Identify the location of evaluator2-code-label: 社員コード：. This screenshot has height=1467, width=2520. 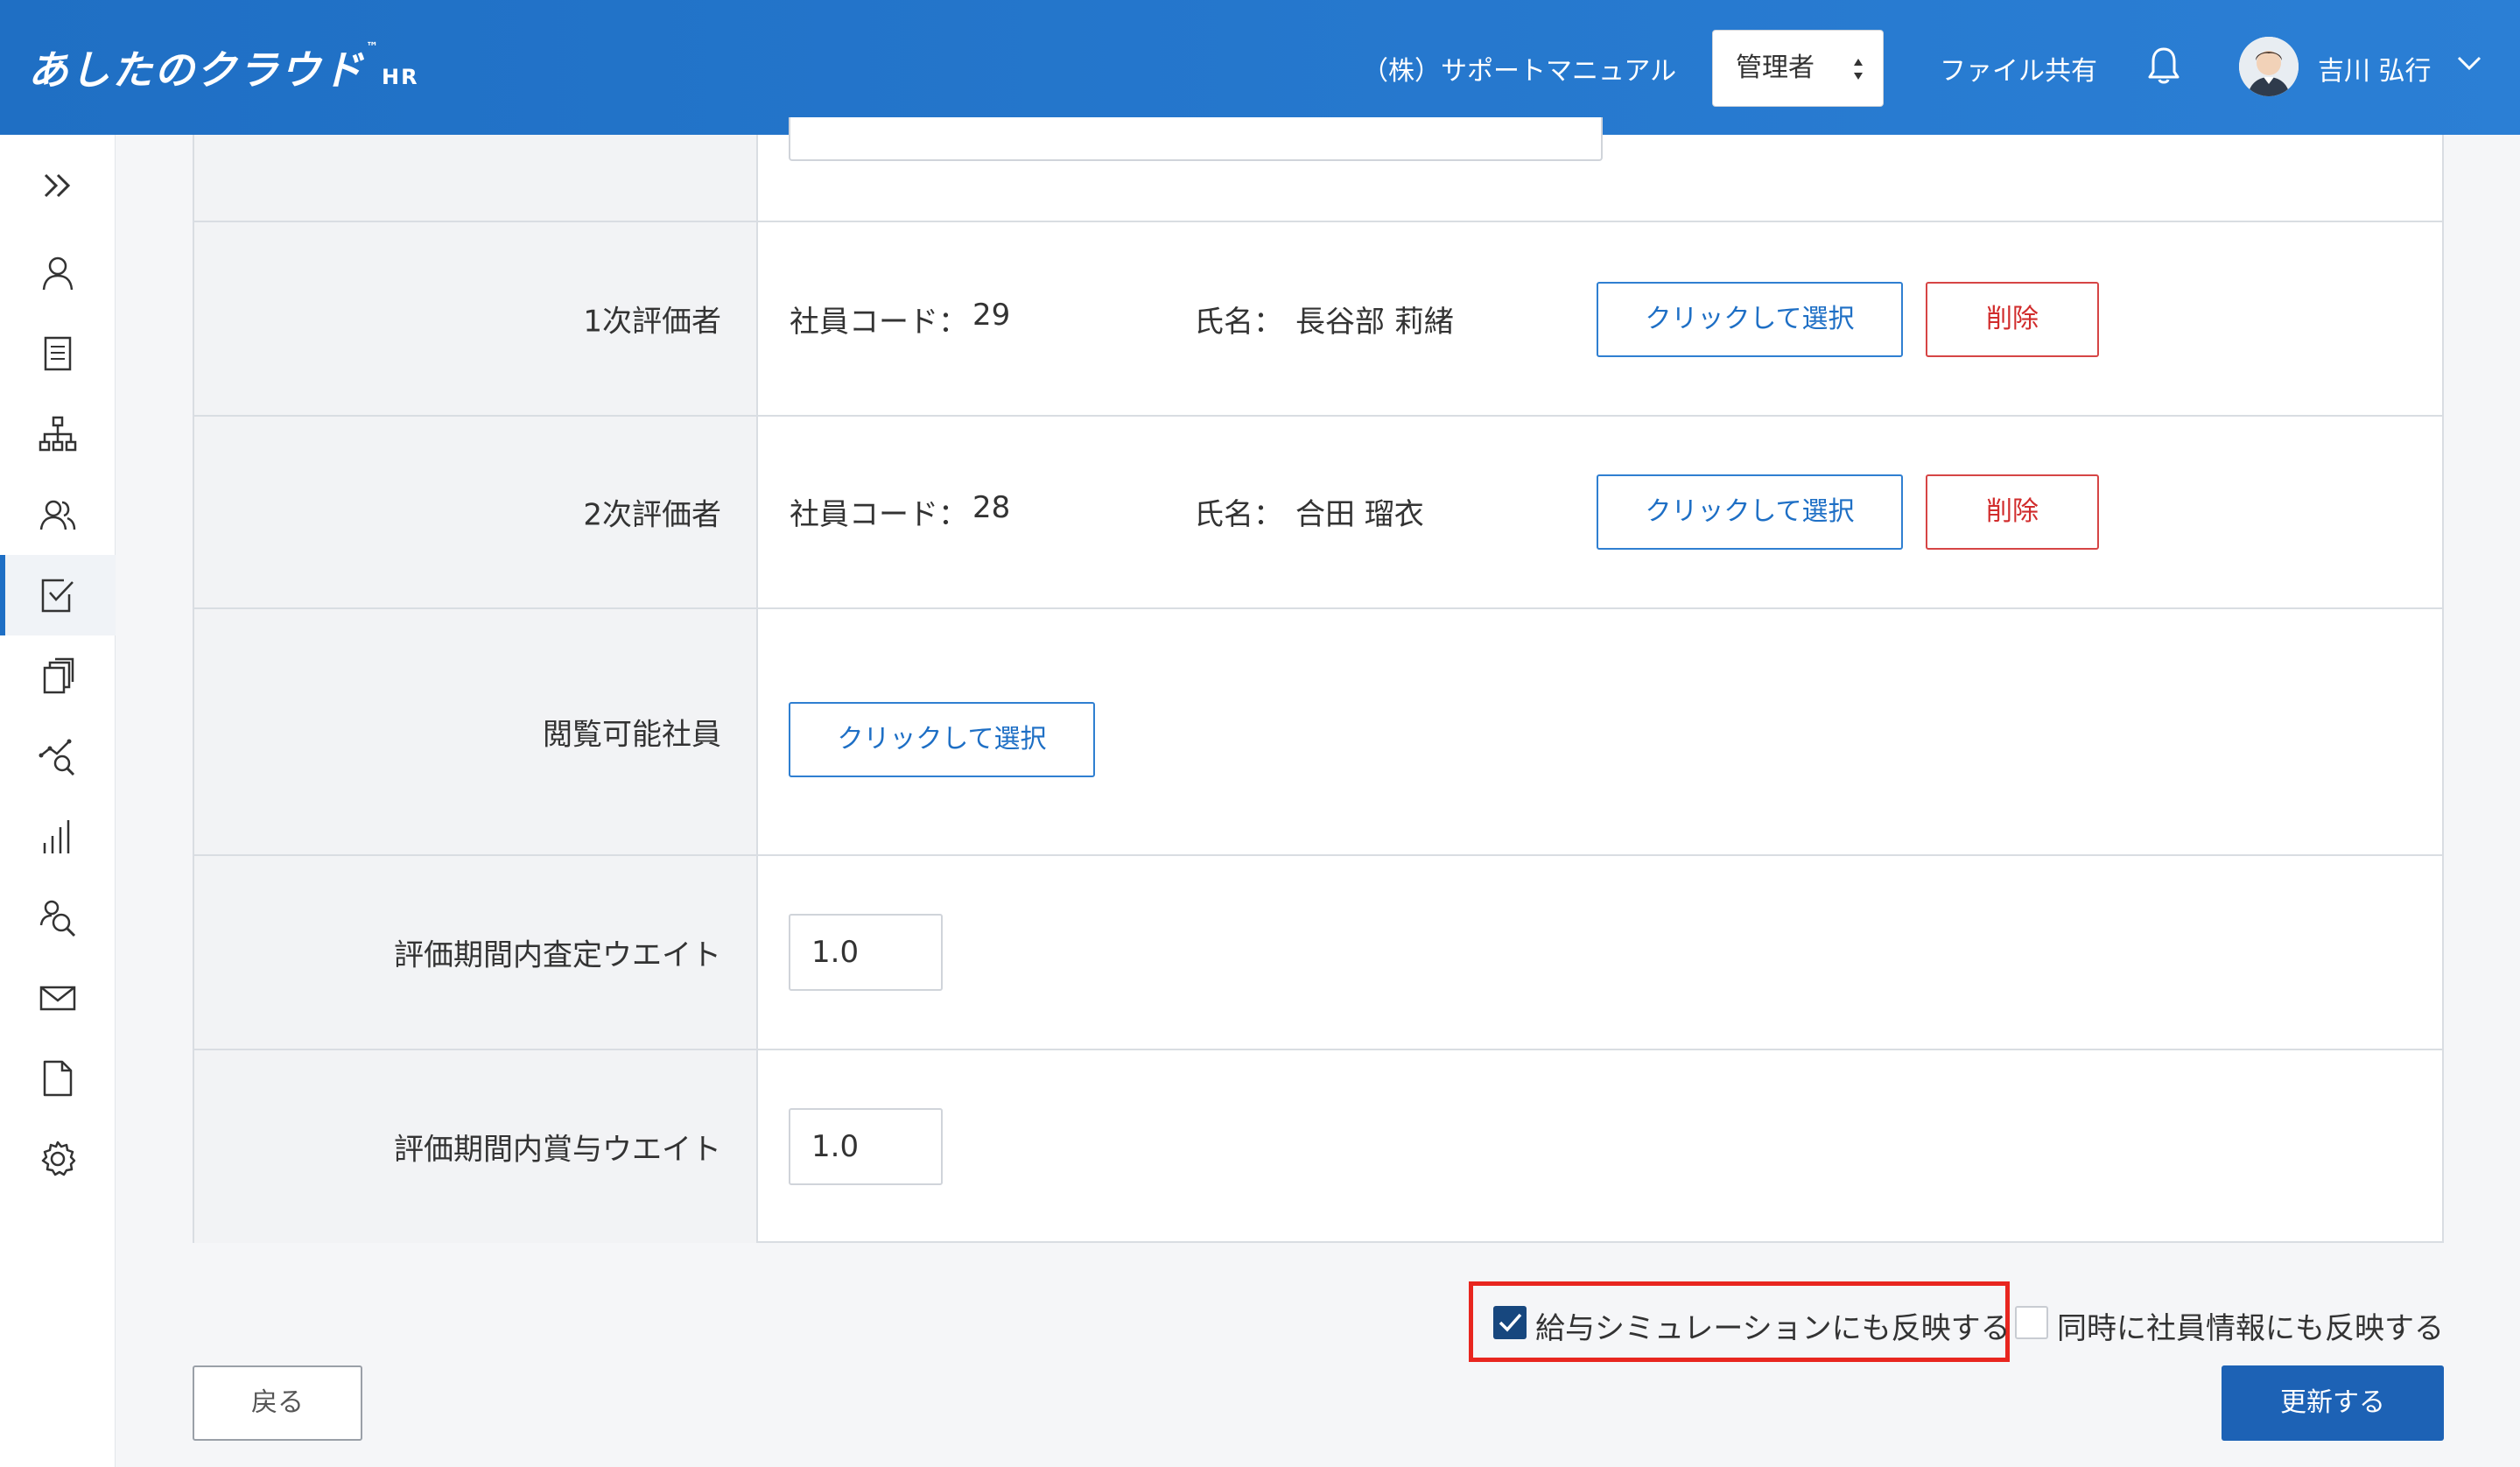
(879, 514).